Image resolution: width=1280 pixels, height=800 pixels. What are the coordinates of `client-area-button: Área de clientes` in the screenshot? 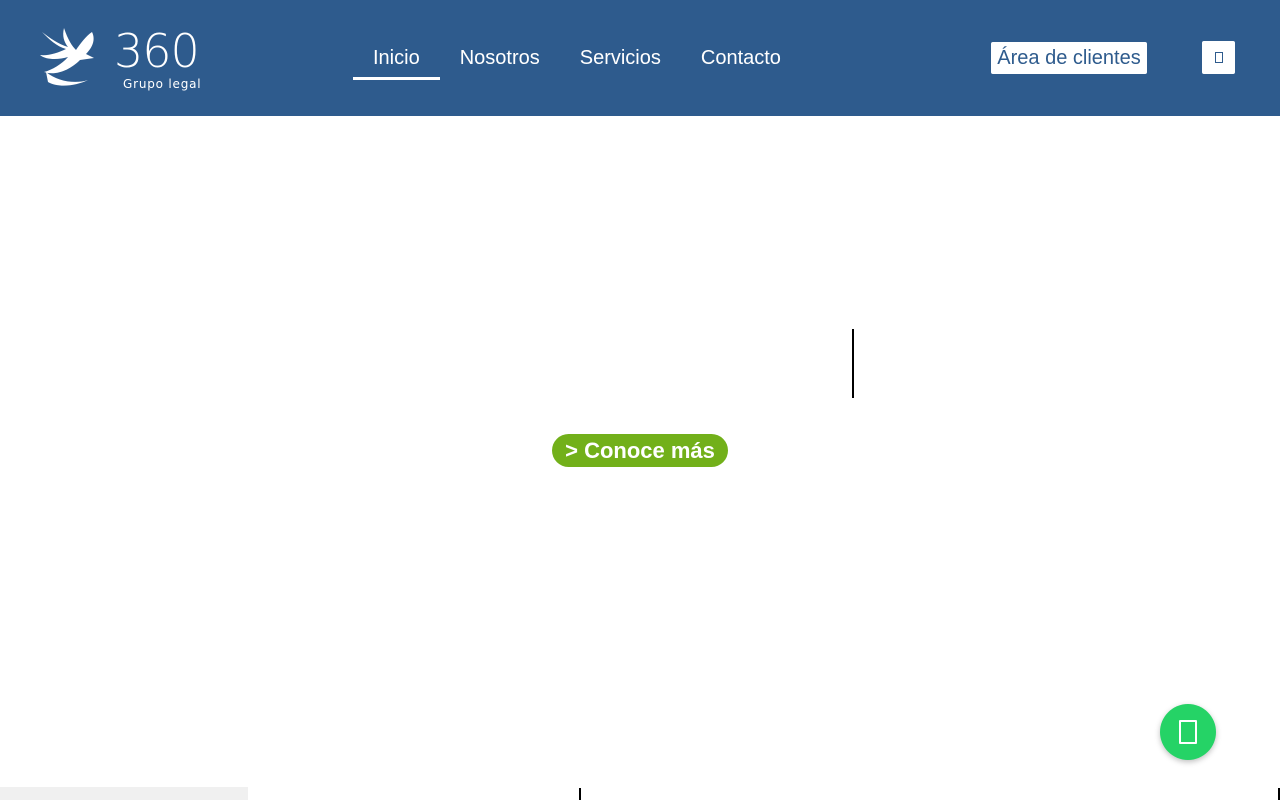 It's located at (1069, 58).